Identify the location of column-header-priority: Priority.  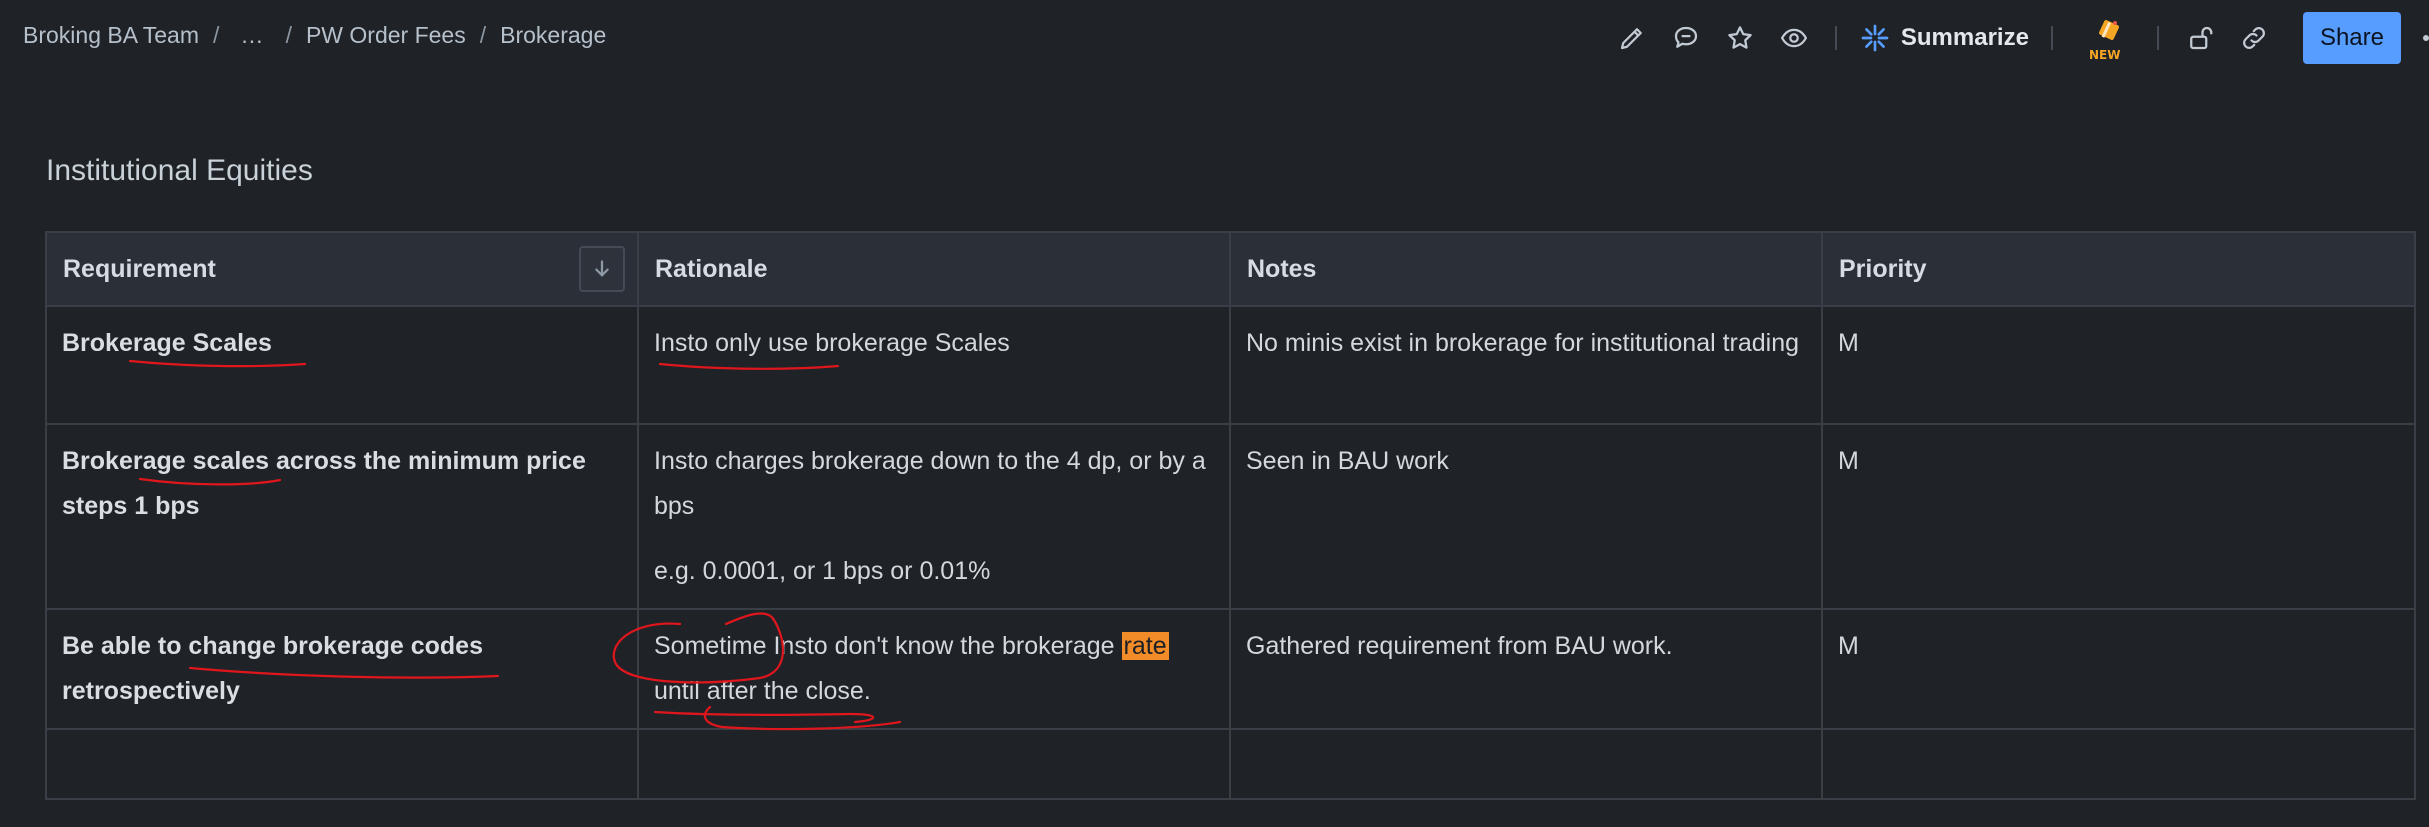
(2118, 269).